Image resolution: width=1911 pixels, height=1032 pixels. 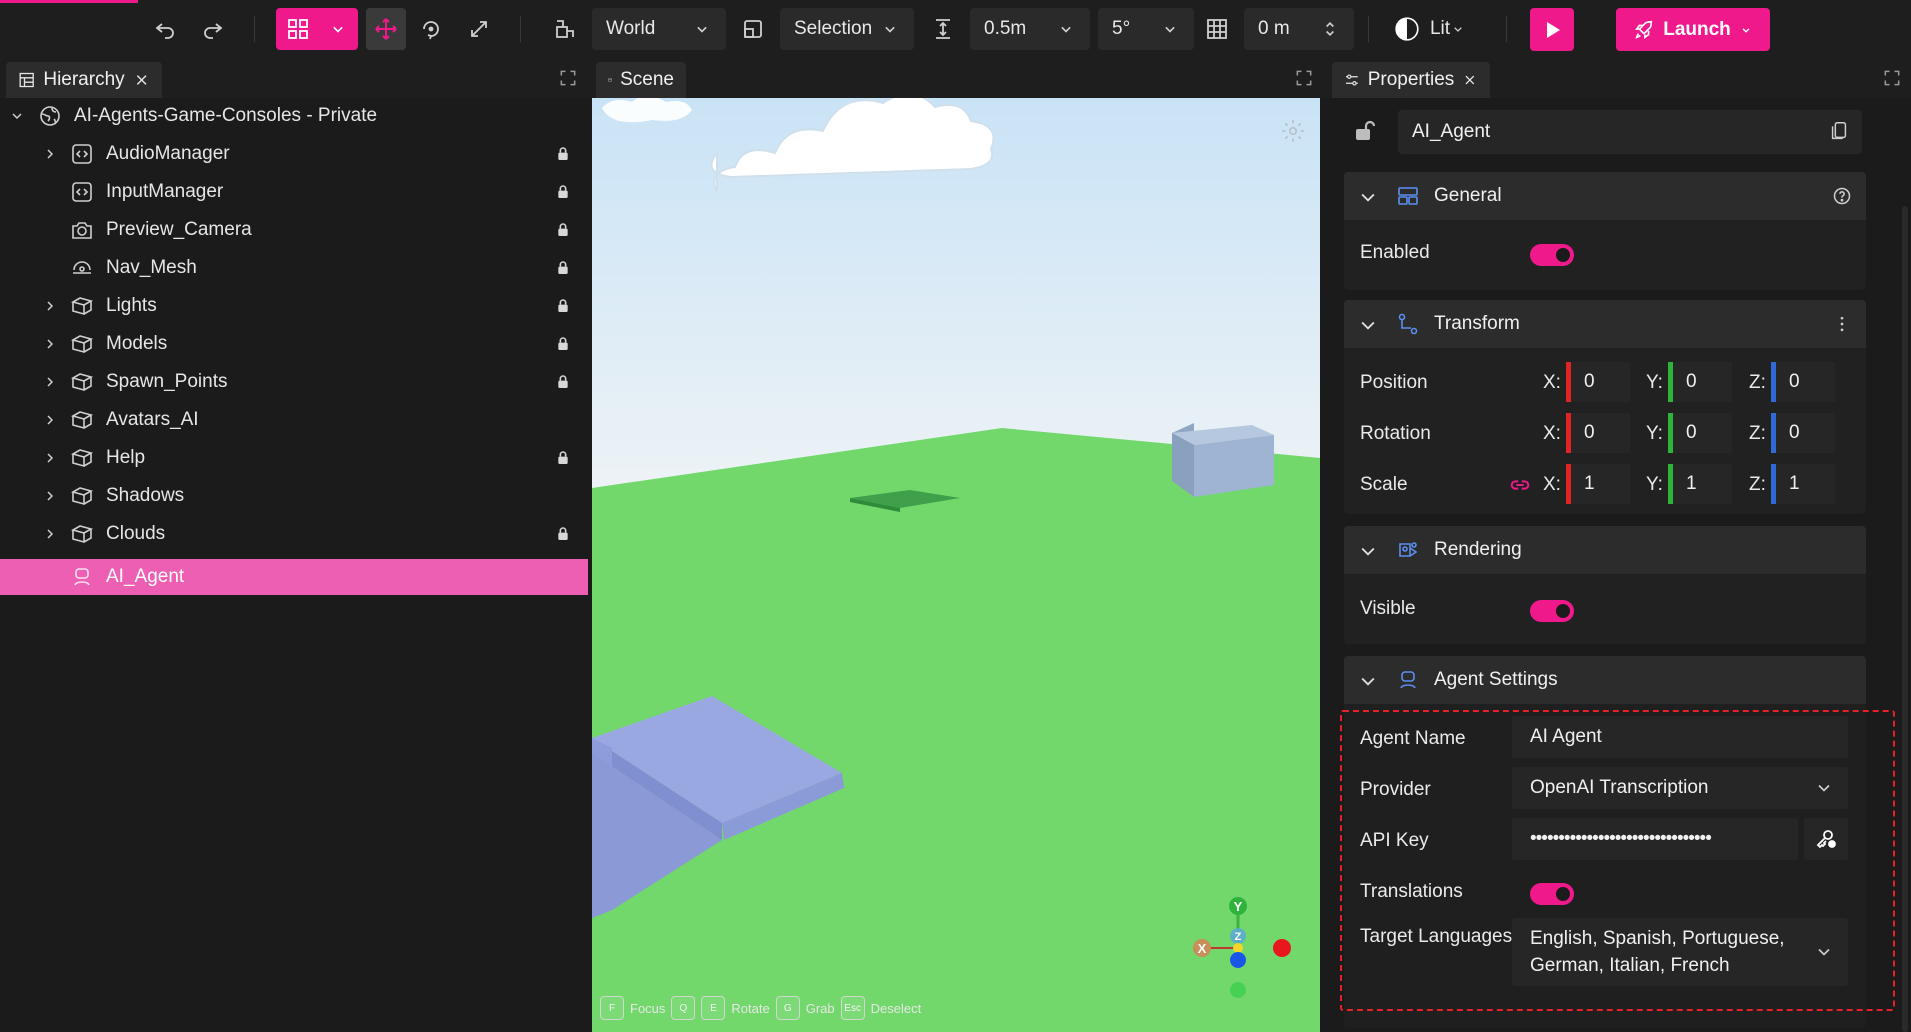 What do you see at coordinates (753, 29) in the screenshot?
I see `selection-mode-icon` at bounding box center [753, 29].